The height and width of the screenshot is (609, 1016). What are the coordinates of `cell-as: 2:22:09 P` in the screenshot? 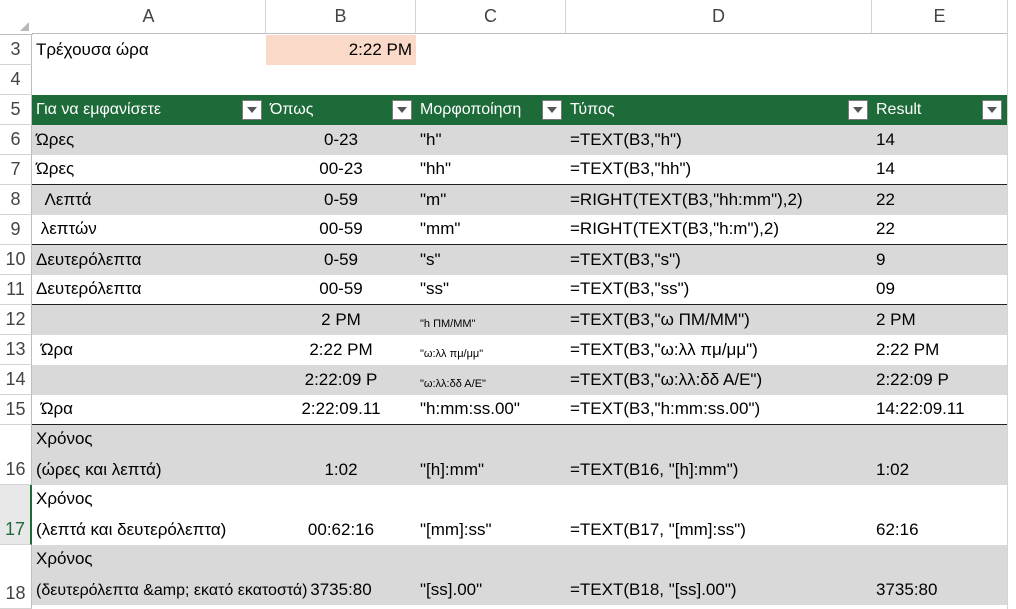 It's located at (341, 380).